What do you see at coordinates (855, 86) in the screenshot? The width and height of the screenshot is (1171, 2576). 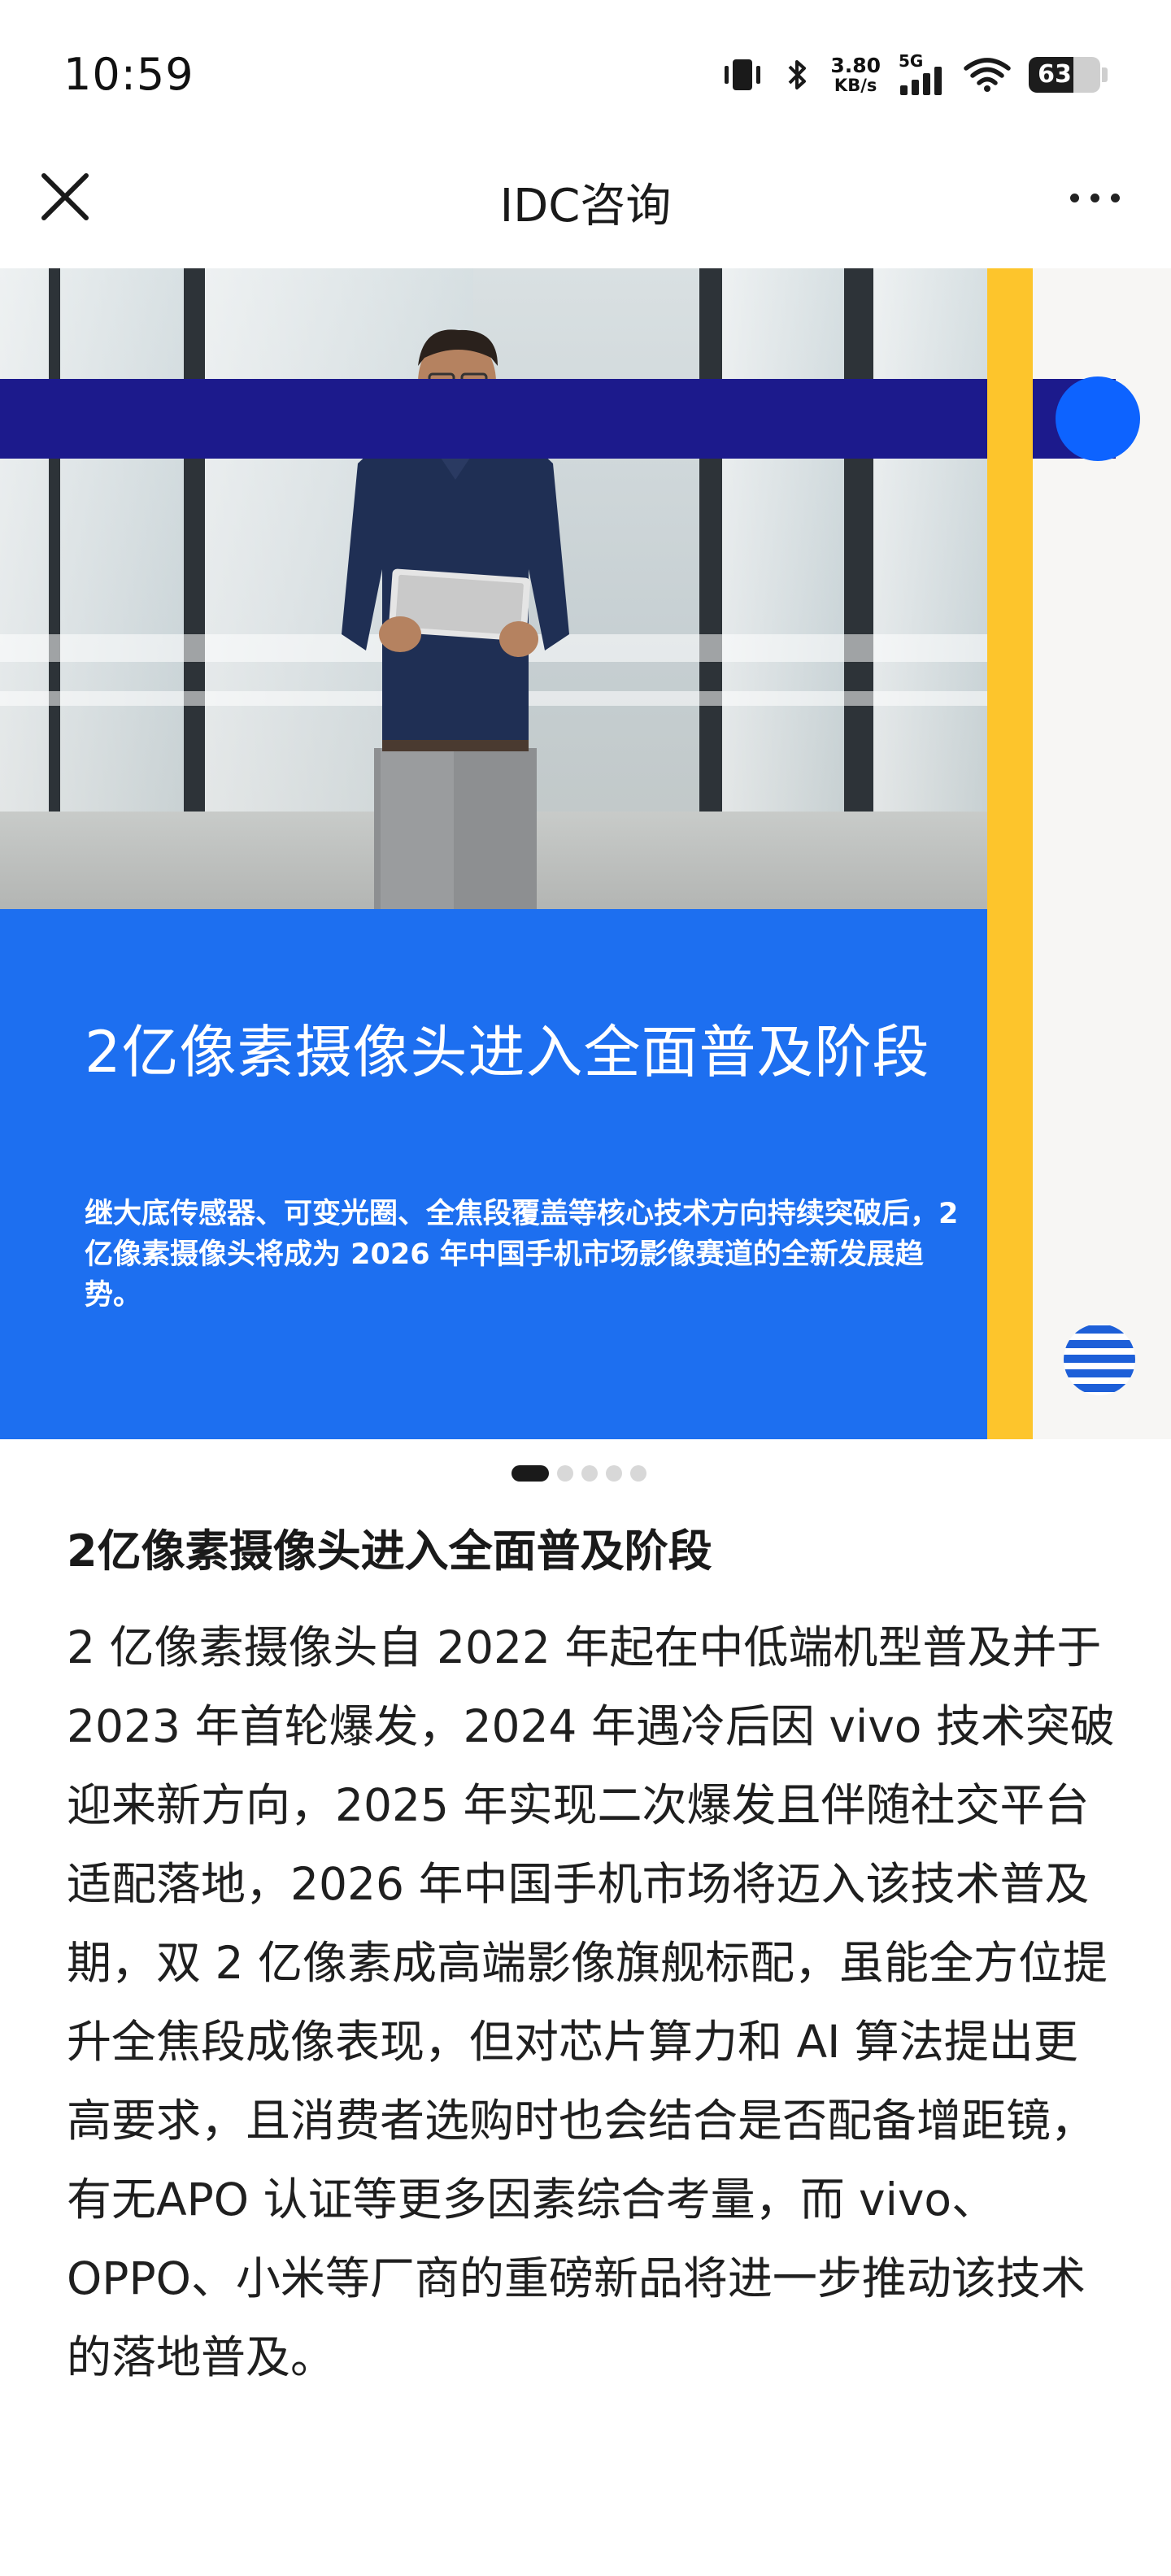 I see `network-speed-unit: KB/s` at bounding box center [855, 86].